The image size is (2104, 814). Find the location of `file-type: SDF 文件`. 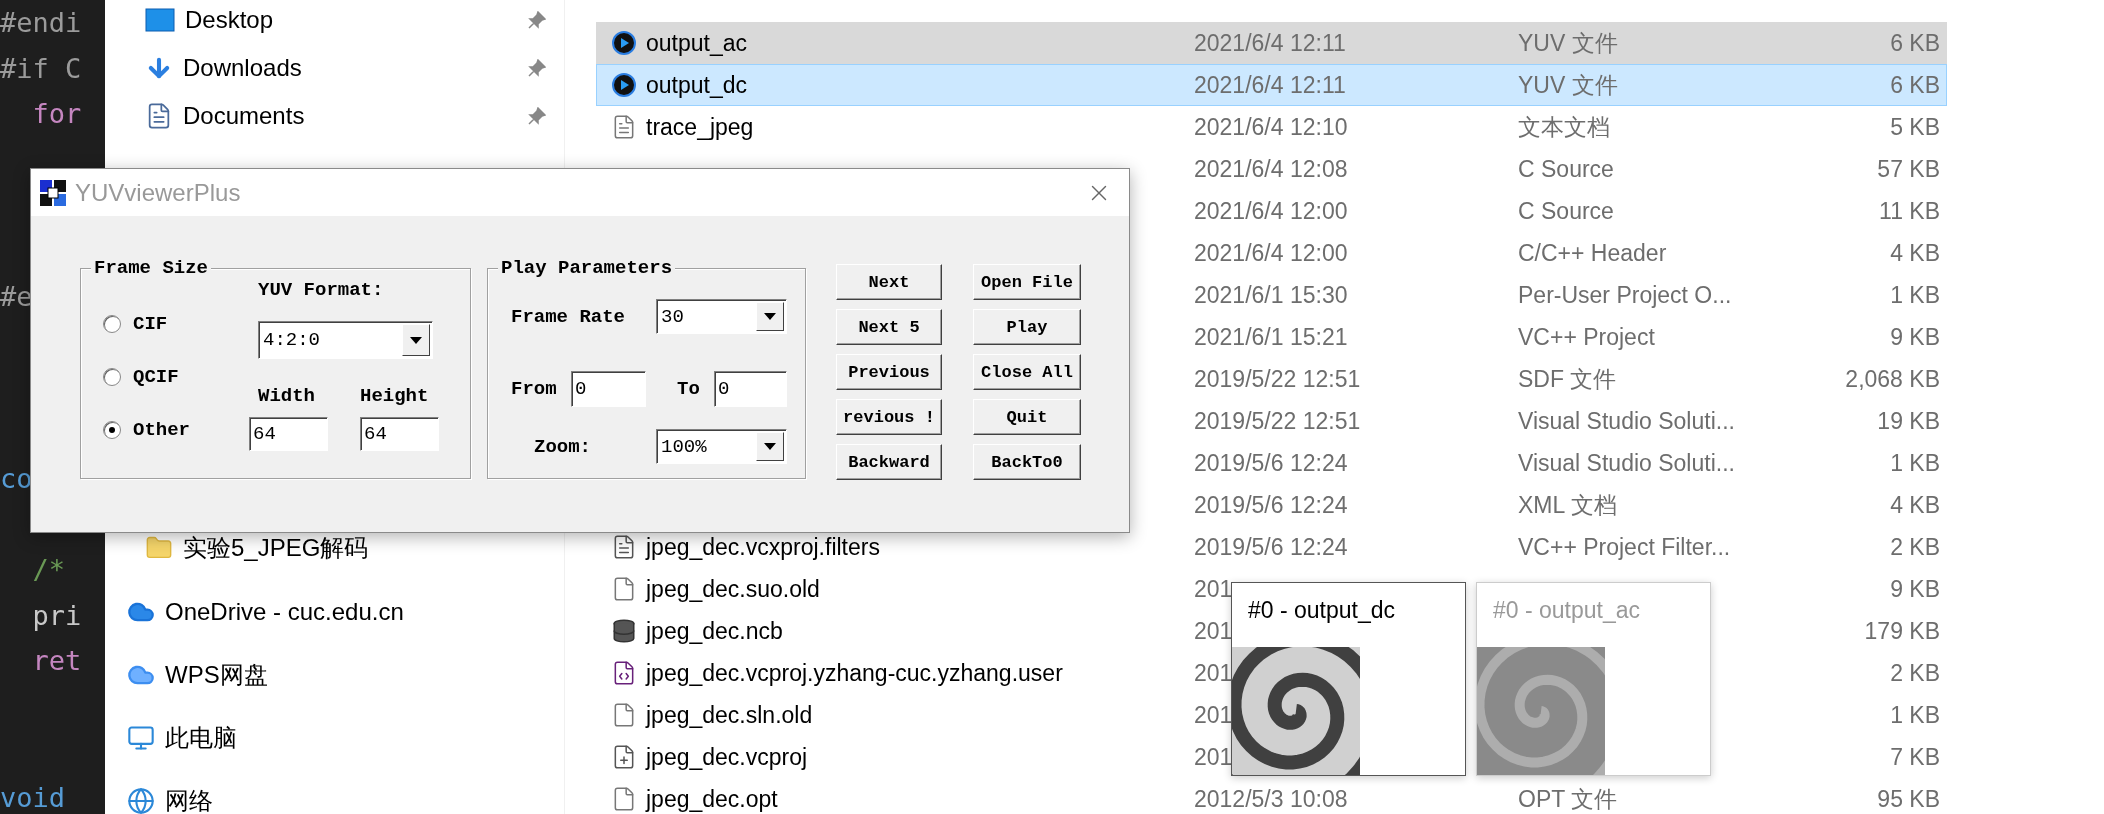

file-type: SDF 文件 is located at coordinates (1568, 379).